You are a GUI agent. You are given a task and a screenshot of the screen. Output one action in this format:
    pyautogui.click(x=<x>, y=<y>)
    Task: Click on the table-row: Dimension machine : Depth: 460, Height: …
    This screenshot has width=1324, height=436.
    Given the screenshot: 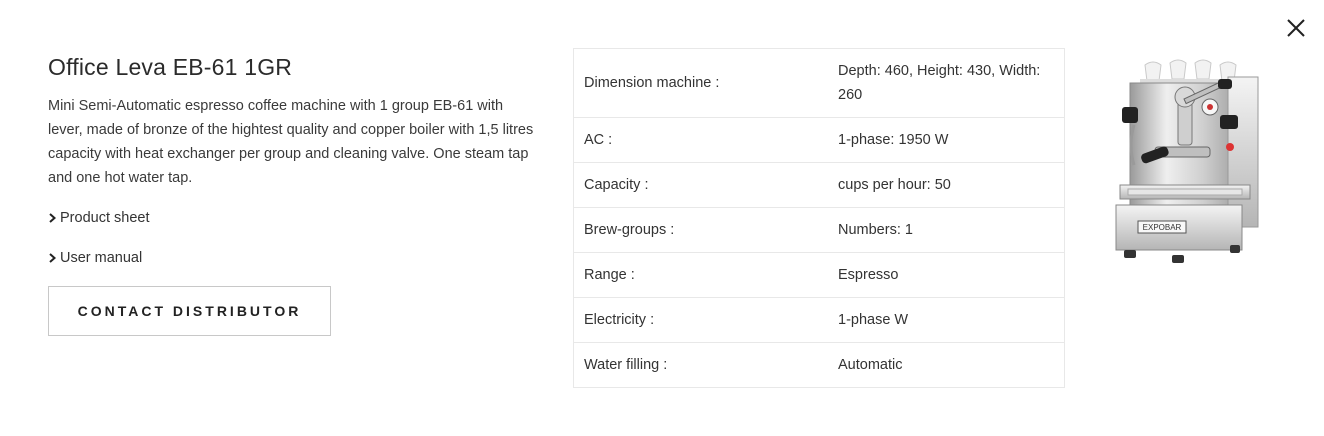 What is the action you would take?
    pyautogui.click(x=819, y=83)
    